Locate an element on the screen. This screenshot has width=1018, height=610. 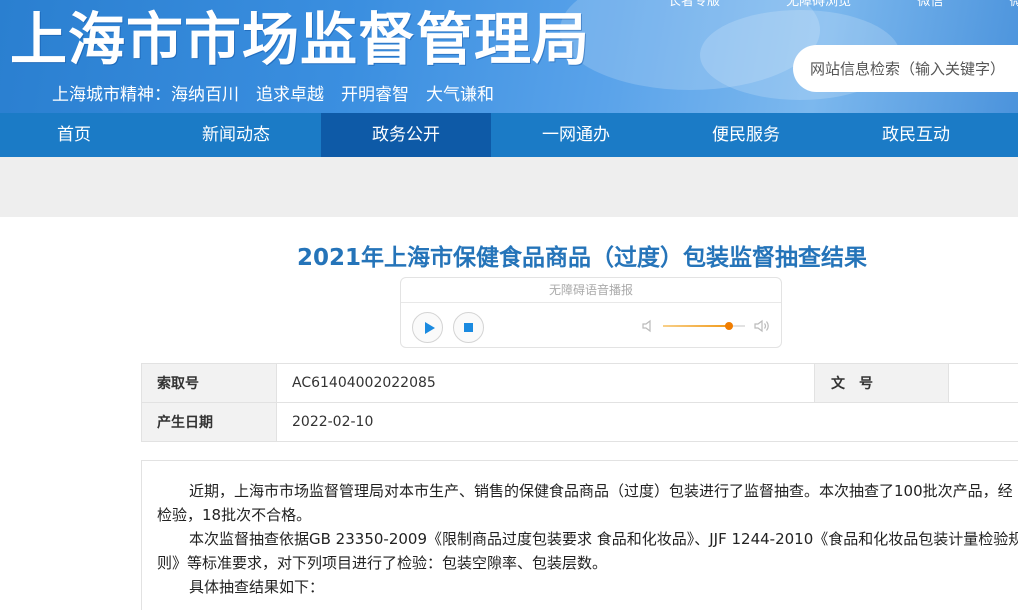
nav-interaction: 政民互动 is located at coordinates (916, 135).